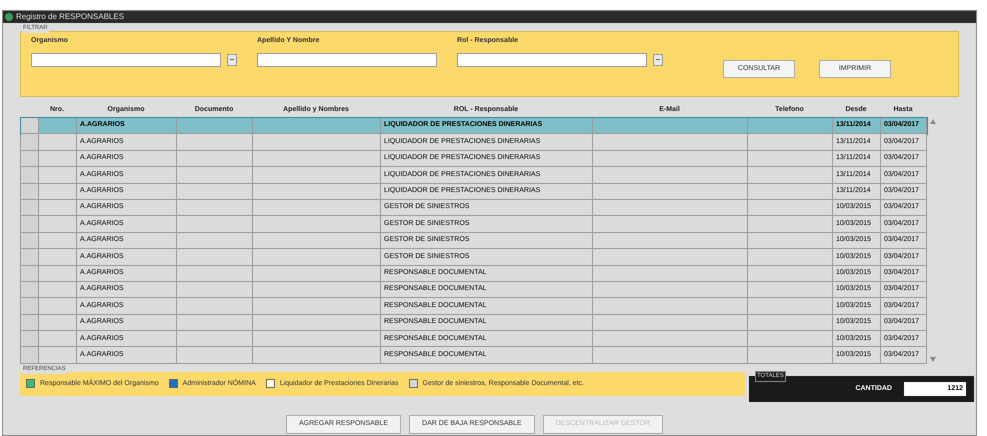  Describe the element at coordinates (933, 121) in the screenshot. I see `scroll-up-icon` at that location.